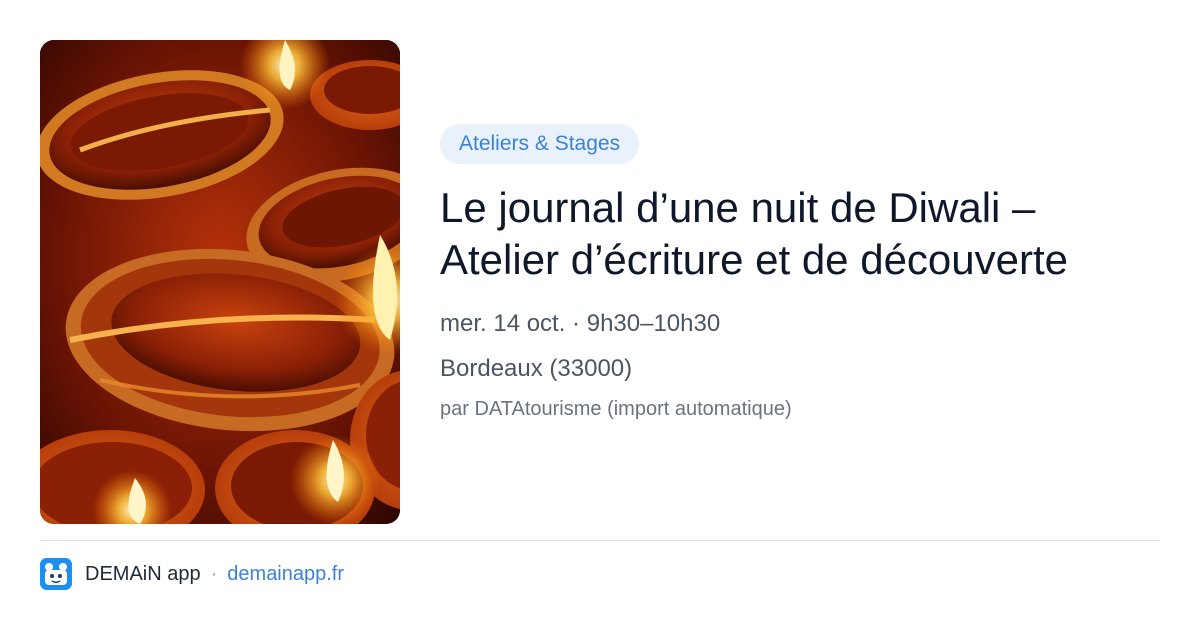  What do you see at coordinates (616, 409) in the screenshot?
I see `event-source: par DATAtourisme (import automatique)` at bounding box center [616, 409].